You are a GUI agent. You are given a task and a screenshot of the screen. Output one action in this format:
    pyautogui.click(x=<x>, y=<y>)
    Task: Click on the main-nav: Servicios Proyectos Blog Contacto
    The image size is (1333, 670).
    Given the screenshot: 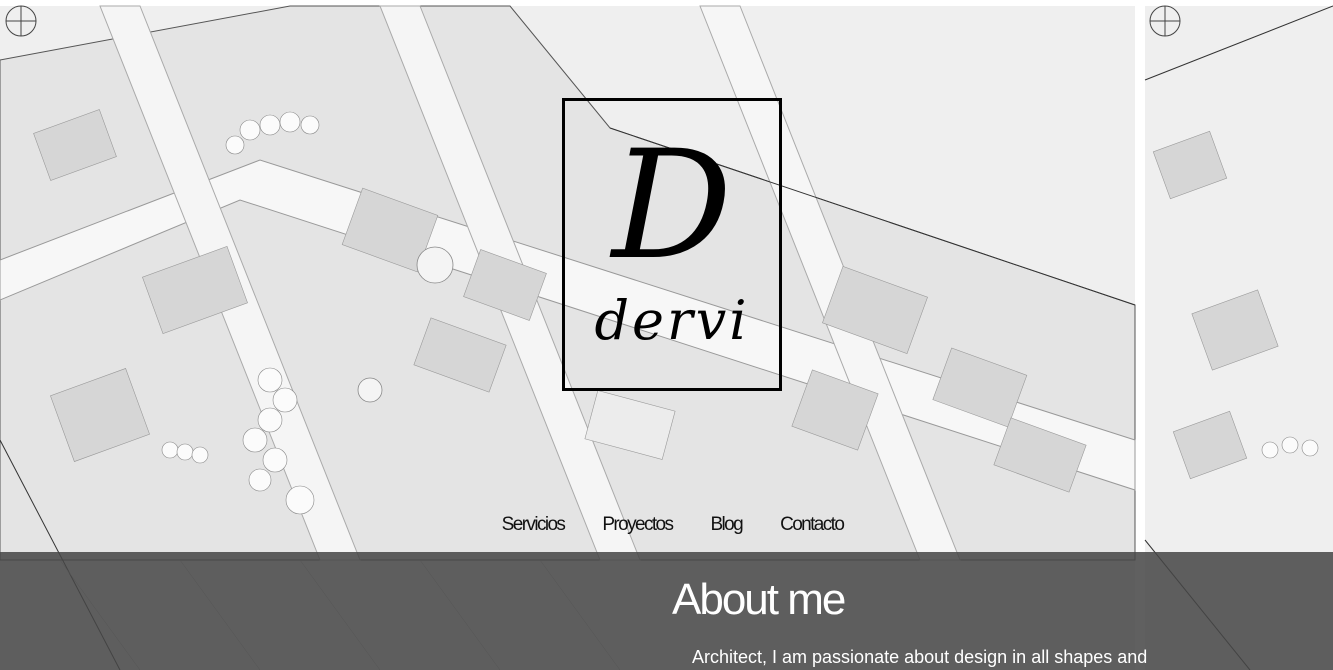 What is the action you would take?
    pyautogui.click(x=666, y=525)
    